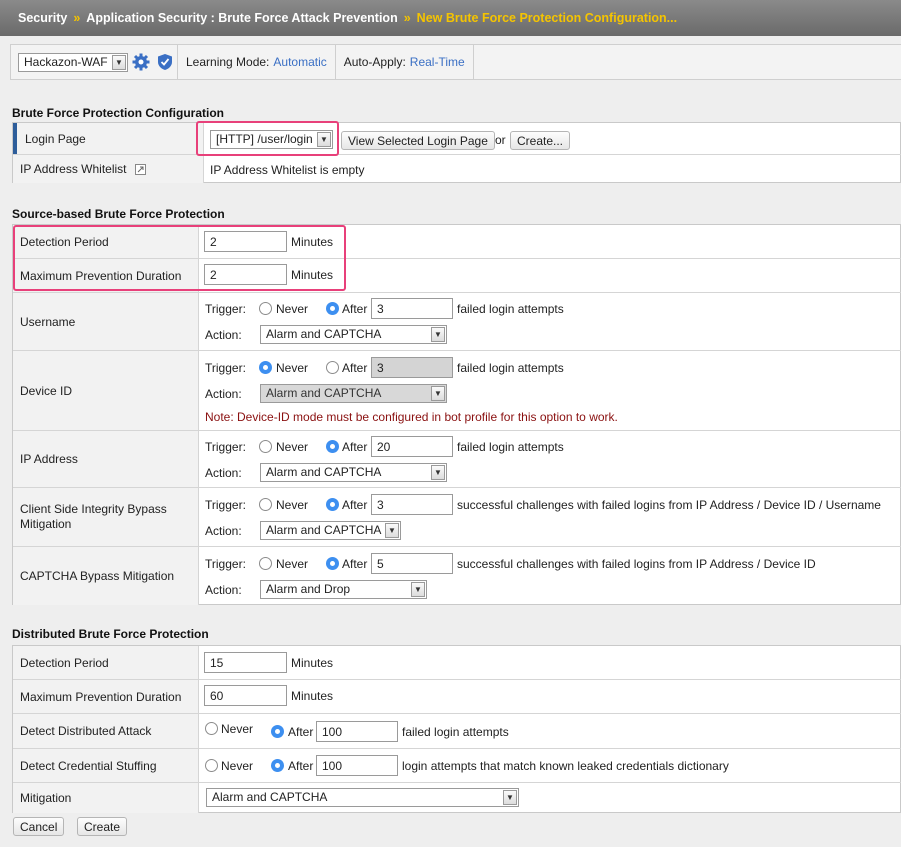  What do you see at coordinates (39, 826) in the screenshot?
I see `cancel-button: Cancel` at bounding box center [39, 826].